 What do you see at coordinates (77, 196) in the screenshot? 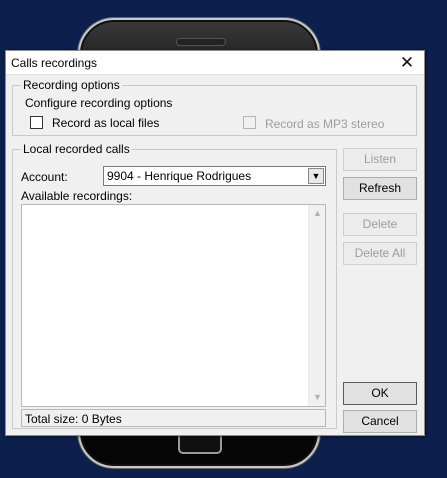
I see `available-recordings-label: Available recordings:` at bounding box center [77, 196].